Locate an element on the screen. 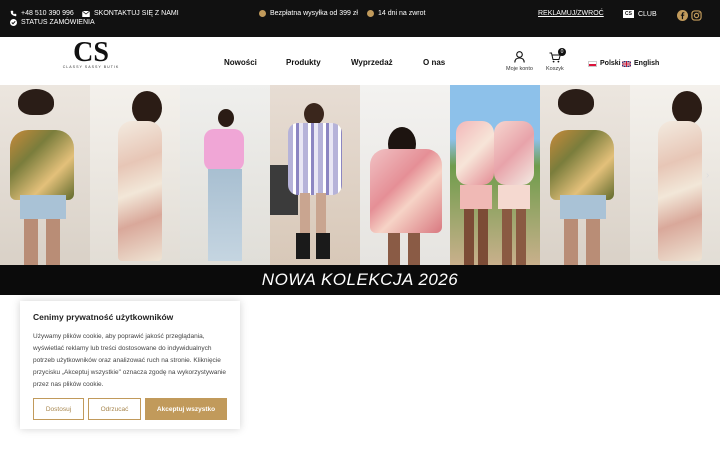  logo-tagline: CLASSY SASSY BUTIK is located at coordinates (91, 67).